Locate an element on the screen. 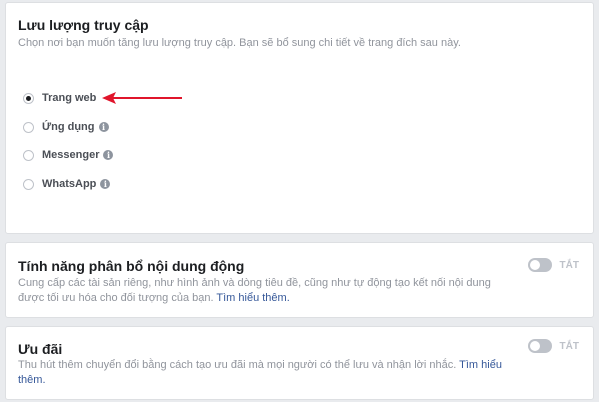 This screenshot has height=402, width=599. annotation-arrow-icon is located at coordinates (142, 98).